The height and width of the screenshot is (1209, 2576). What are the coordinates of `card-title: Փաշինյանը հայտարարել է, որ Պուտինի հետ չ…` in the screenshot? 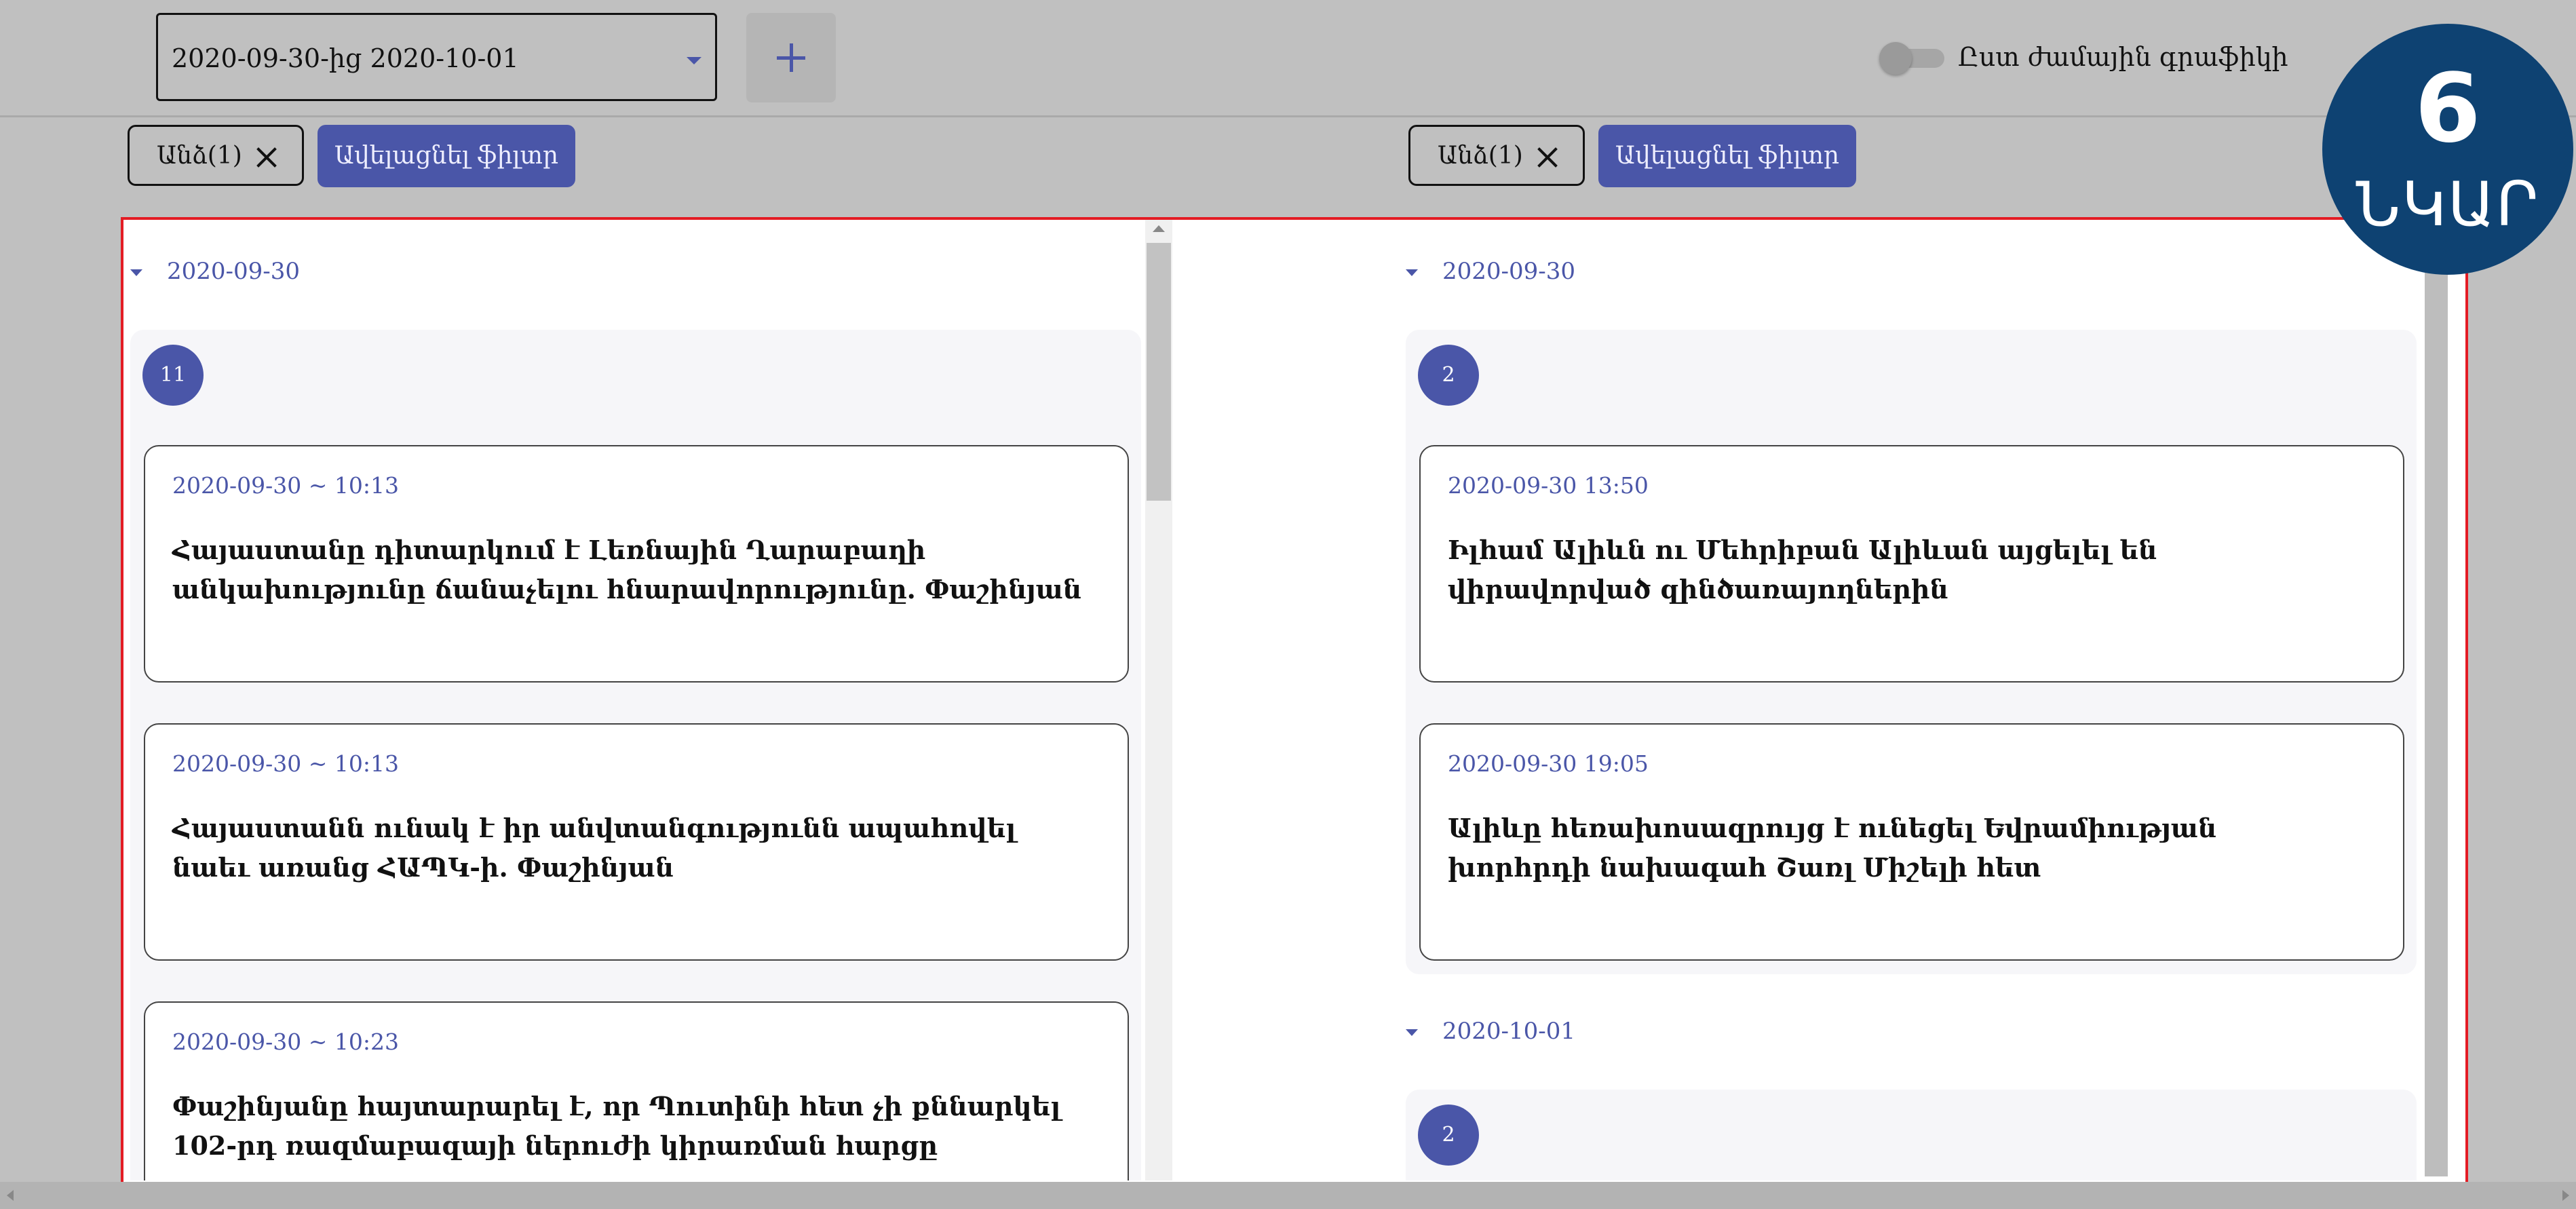 It's located at (616, 1126).